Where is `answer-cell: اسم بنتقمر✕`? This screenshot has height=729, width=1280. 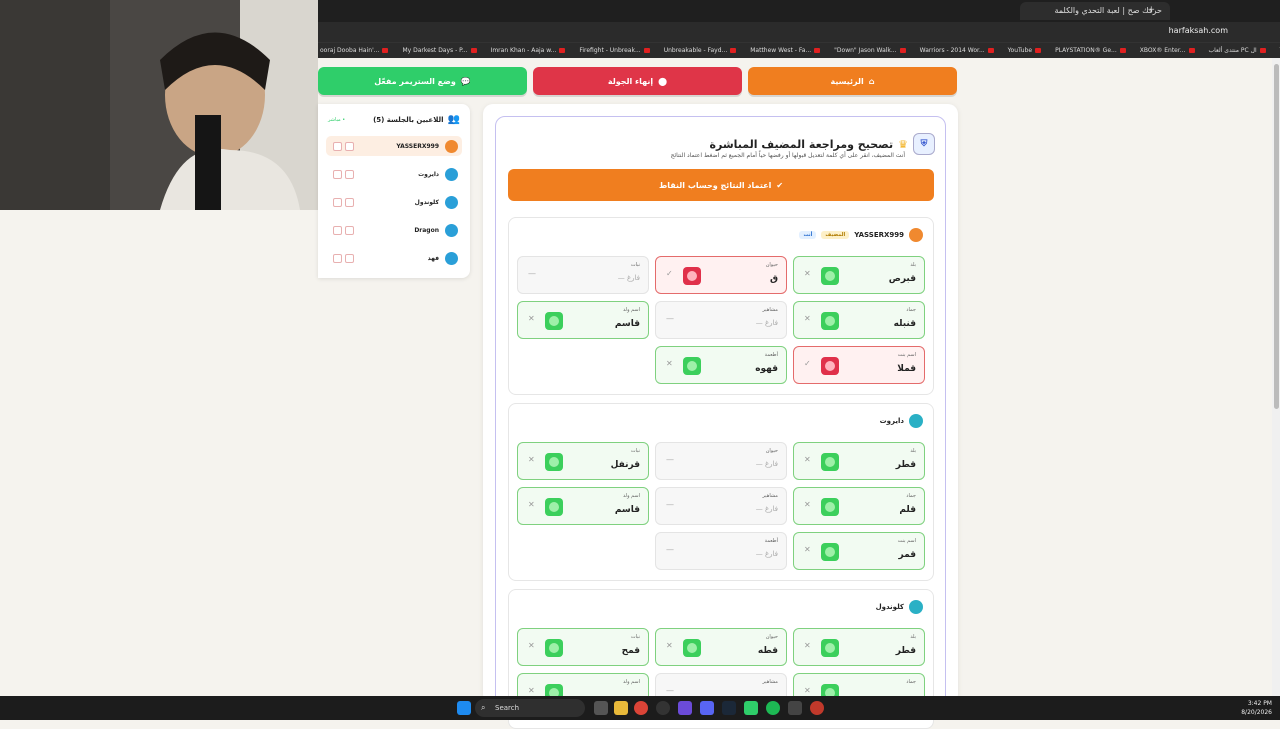
answer-cell: اسم بنتقمر✕ is located at coordinates (859, 551).